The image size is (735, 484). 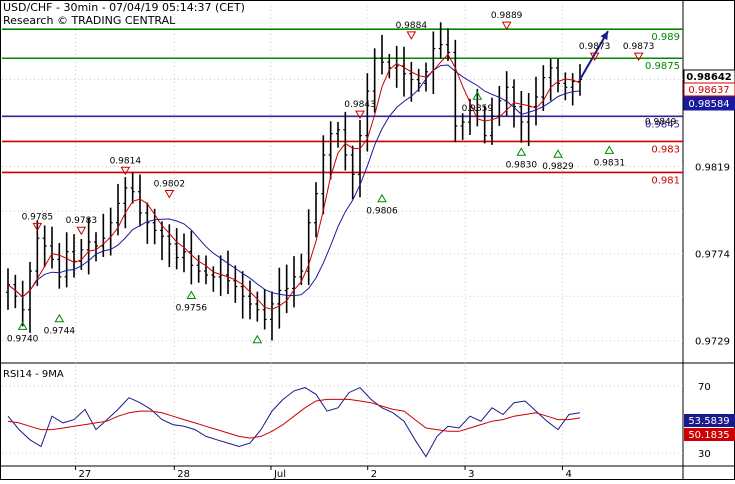 What do you see at coordinates (558, 167) in the screenshot?
I see `swing-low-label: 0.9829` at bounding box center [558, 167].